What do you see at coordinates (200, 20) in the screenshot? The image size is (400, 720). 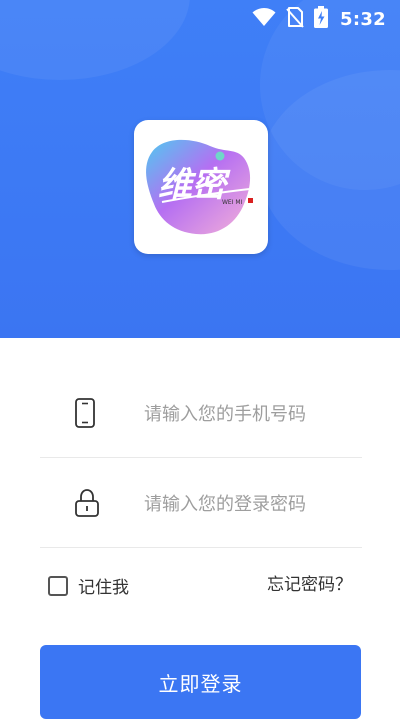 I see `status-bar: 5:32` at bounding box center [200, 20].